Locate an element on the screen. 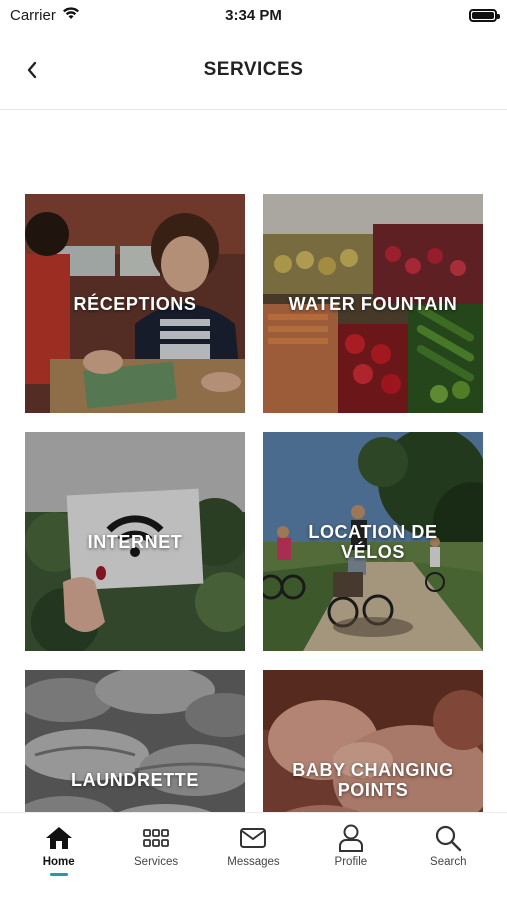 The image size is (507, 900). carrier-label: Carrier is located at coordinates (33, 15).